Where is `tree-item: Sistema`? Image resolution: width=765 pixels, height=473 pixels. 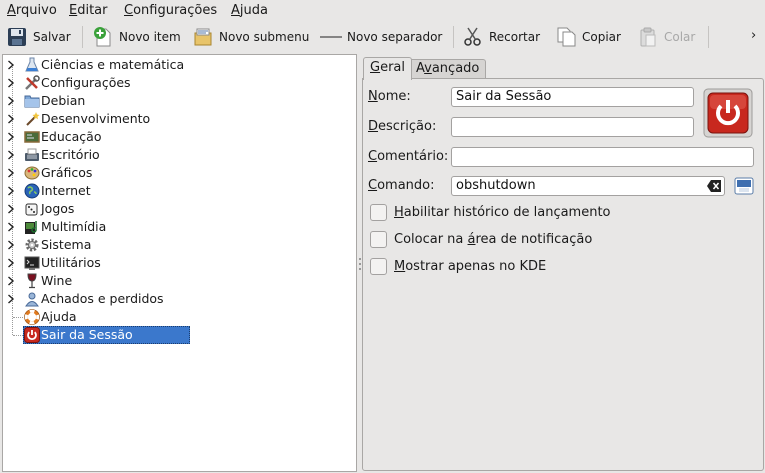
tree-item: Sistema is located at coordinates (179, 245).